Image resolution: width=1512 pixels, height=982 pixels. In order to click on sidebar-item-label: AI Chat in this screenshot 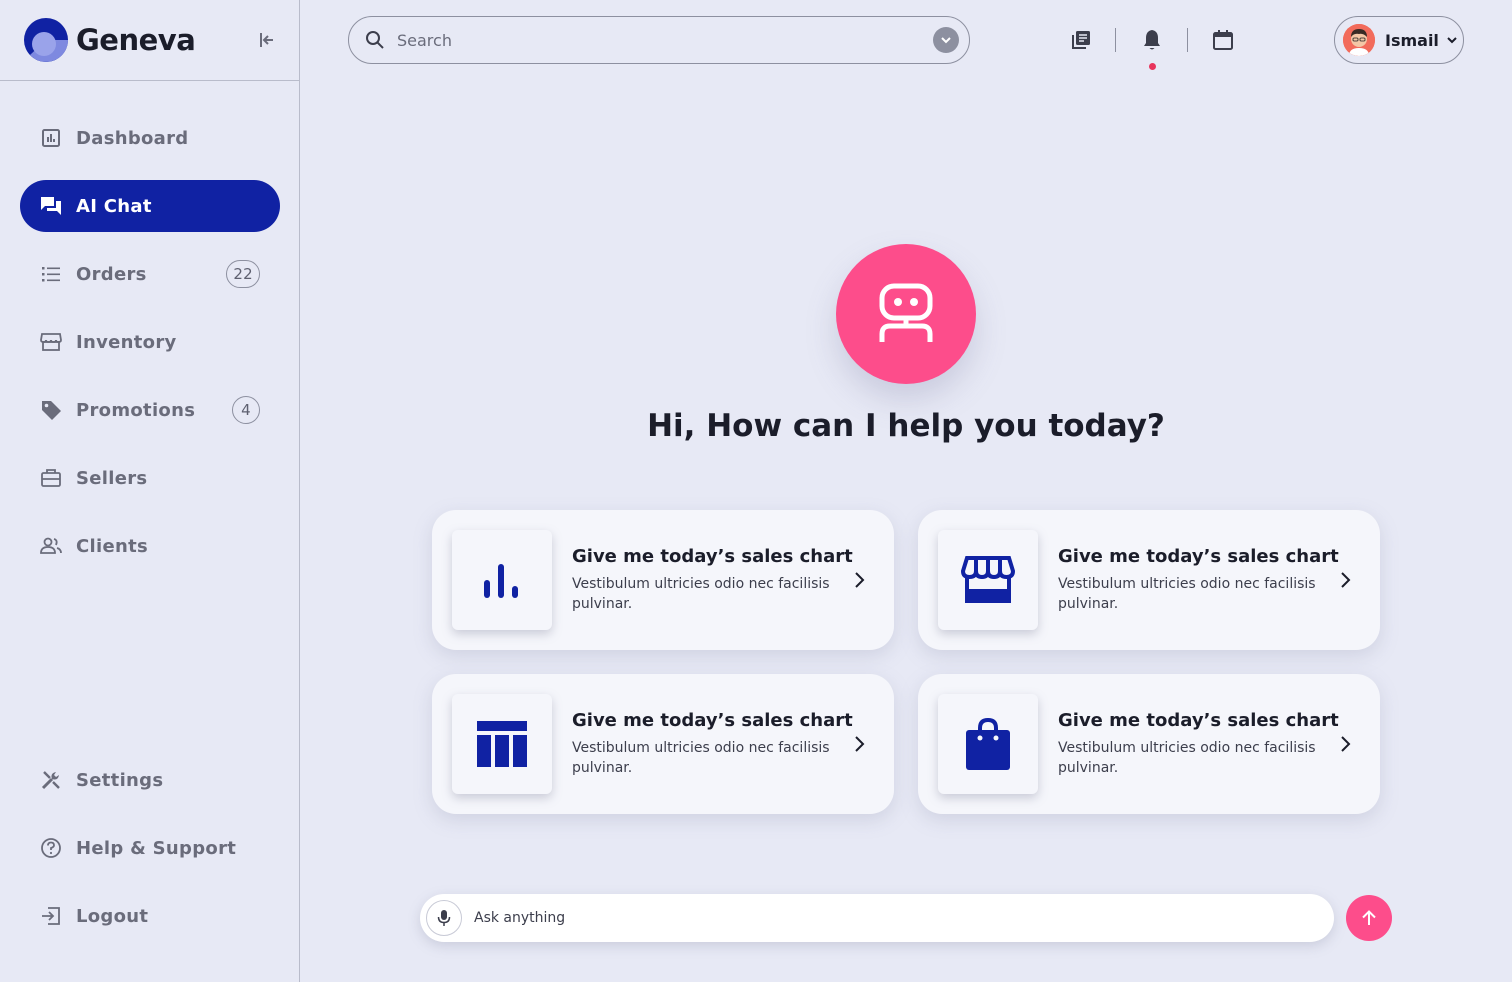, I will do `click(114, 206)`.